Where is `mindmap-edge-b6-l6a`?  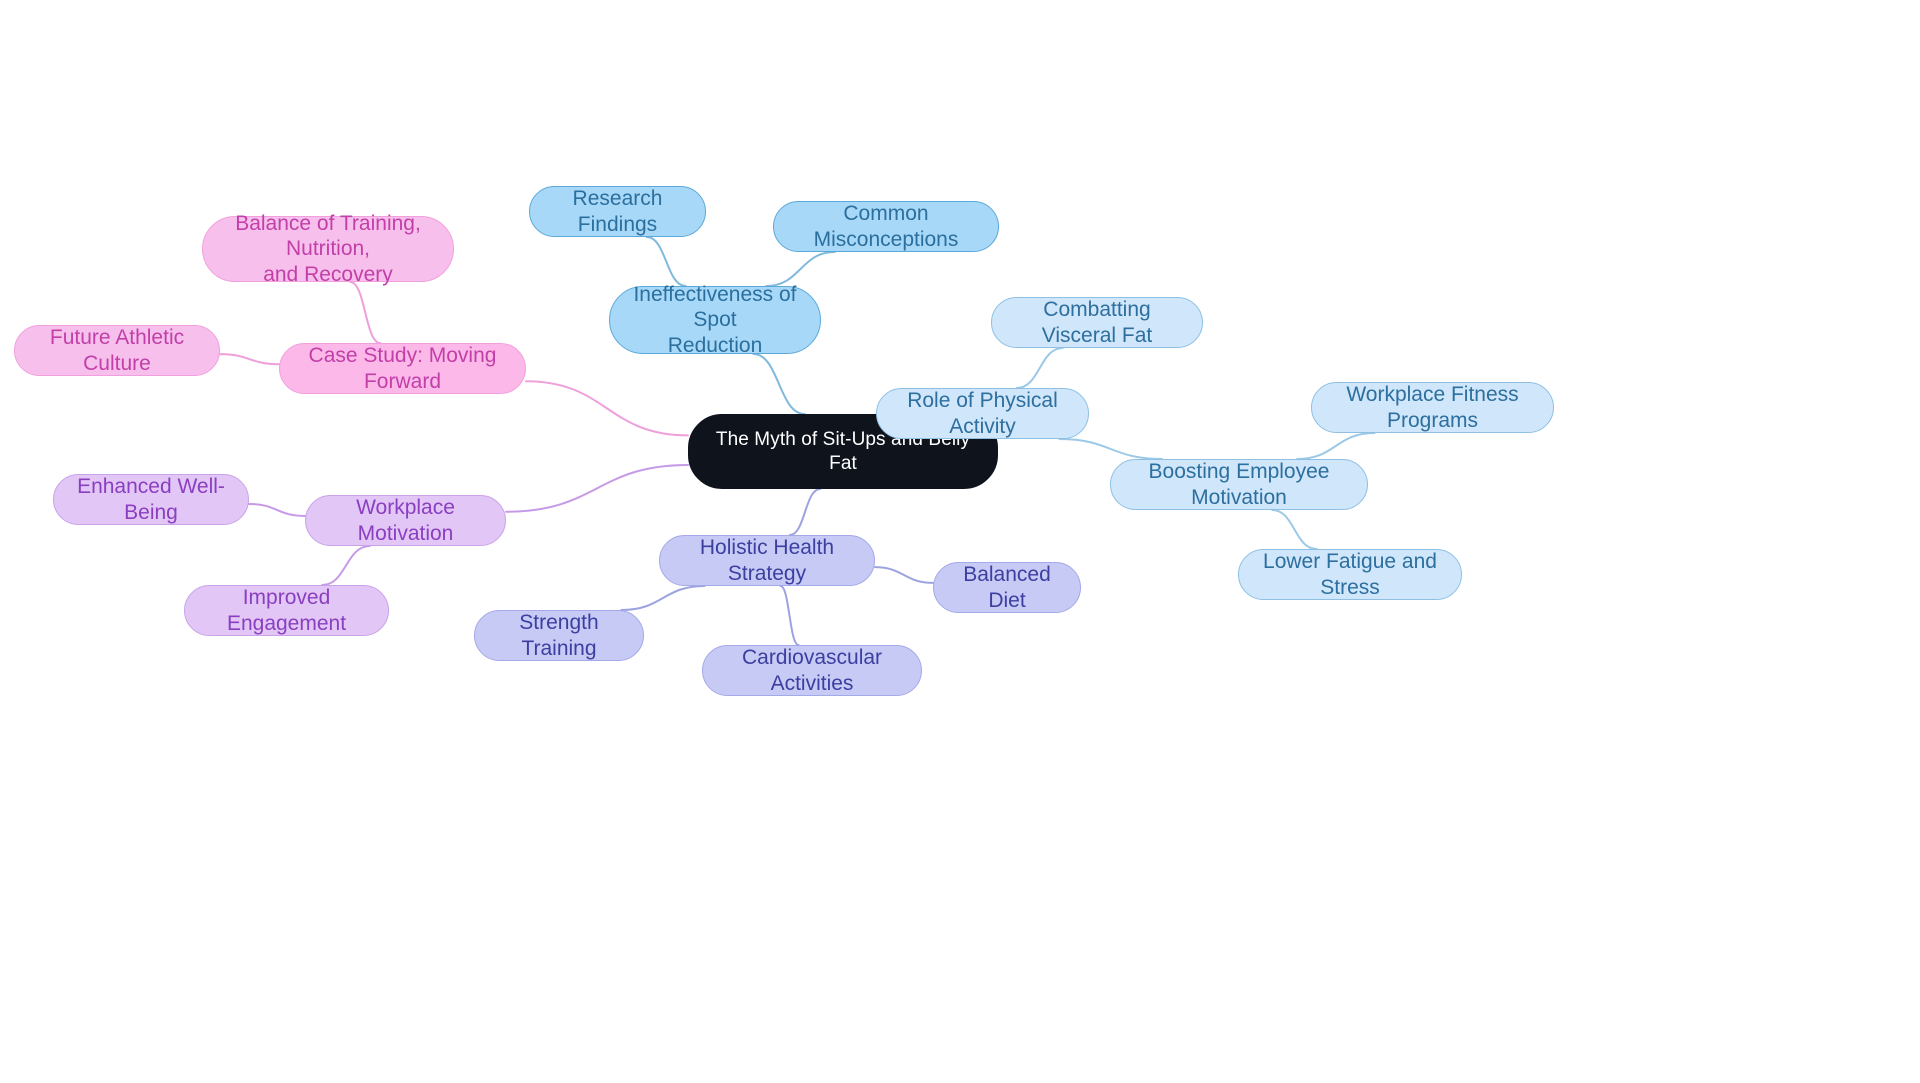
mindmap-edge-b6-l6a is located at coordinates (365, 312).